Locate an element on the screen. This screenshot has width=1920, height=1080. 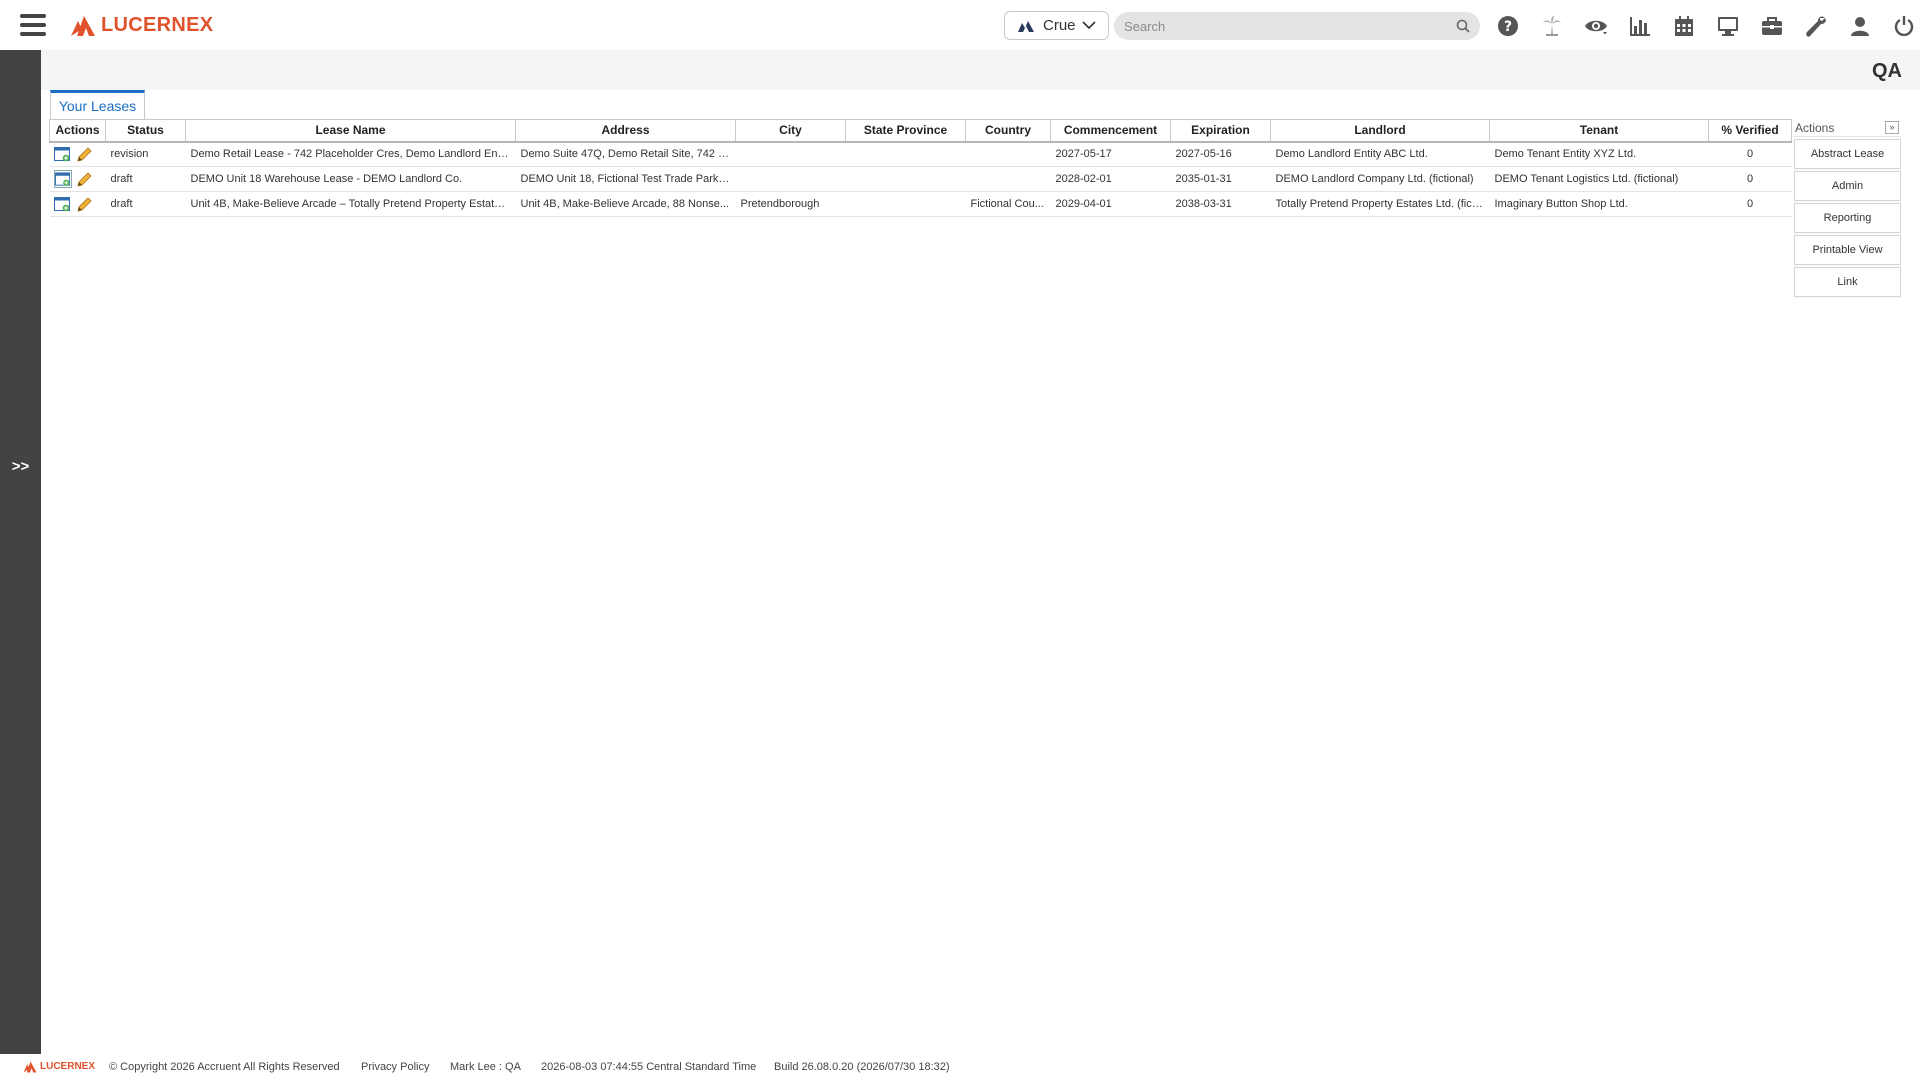
expand-sidebar-button: >> is located at coordinates (20, 469).